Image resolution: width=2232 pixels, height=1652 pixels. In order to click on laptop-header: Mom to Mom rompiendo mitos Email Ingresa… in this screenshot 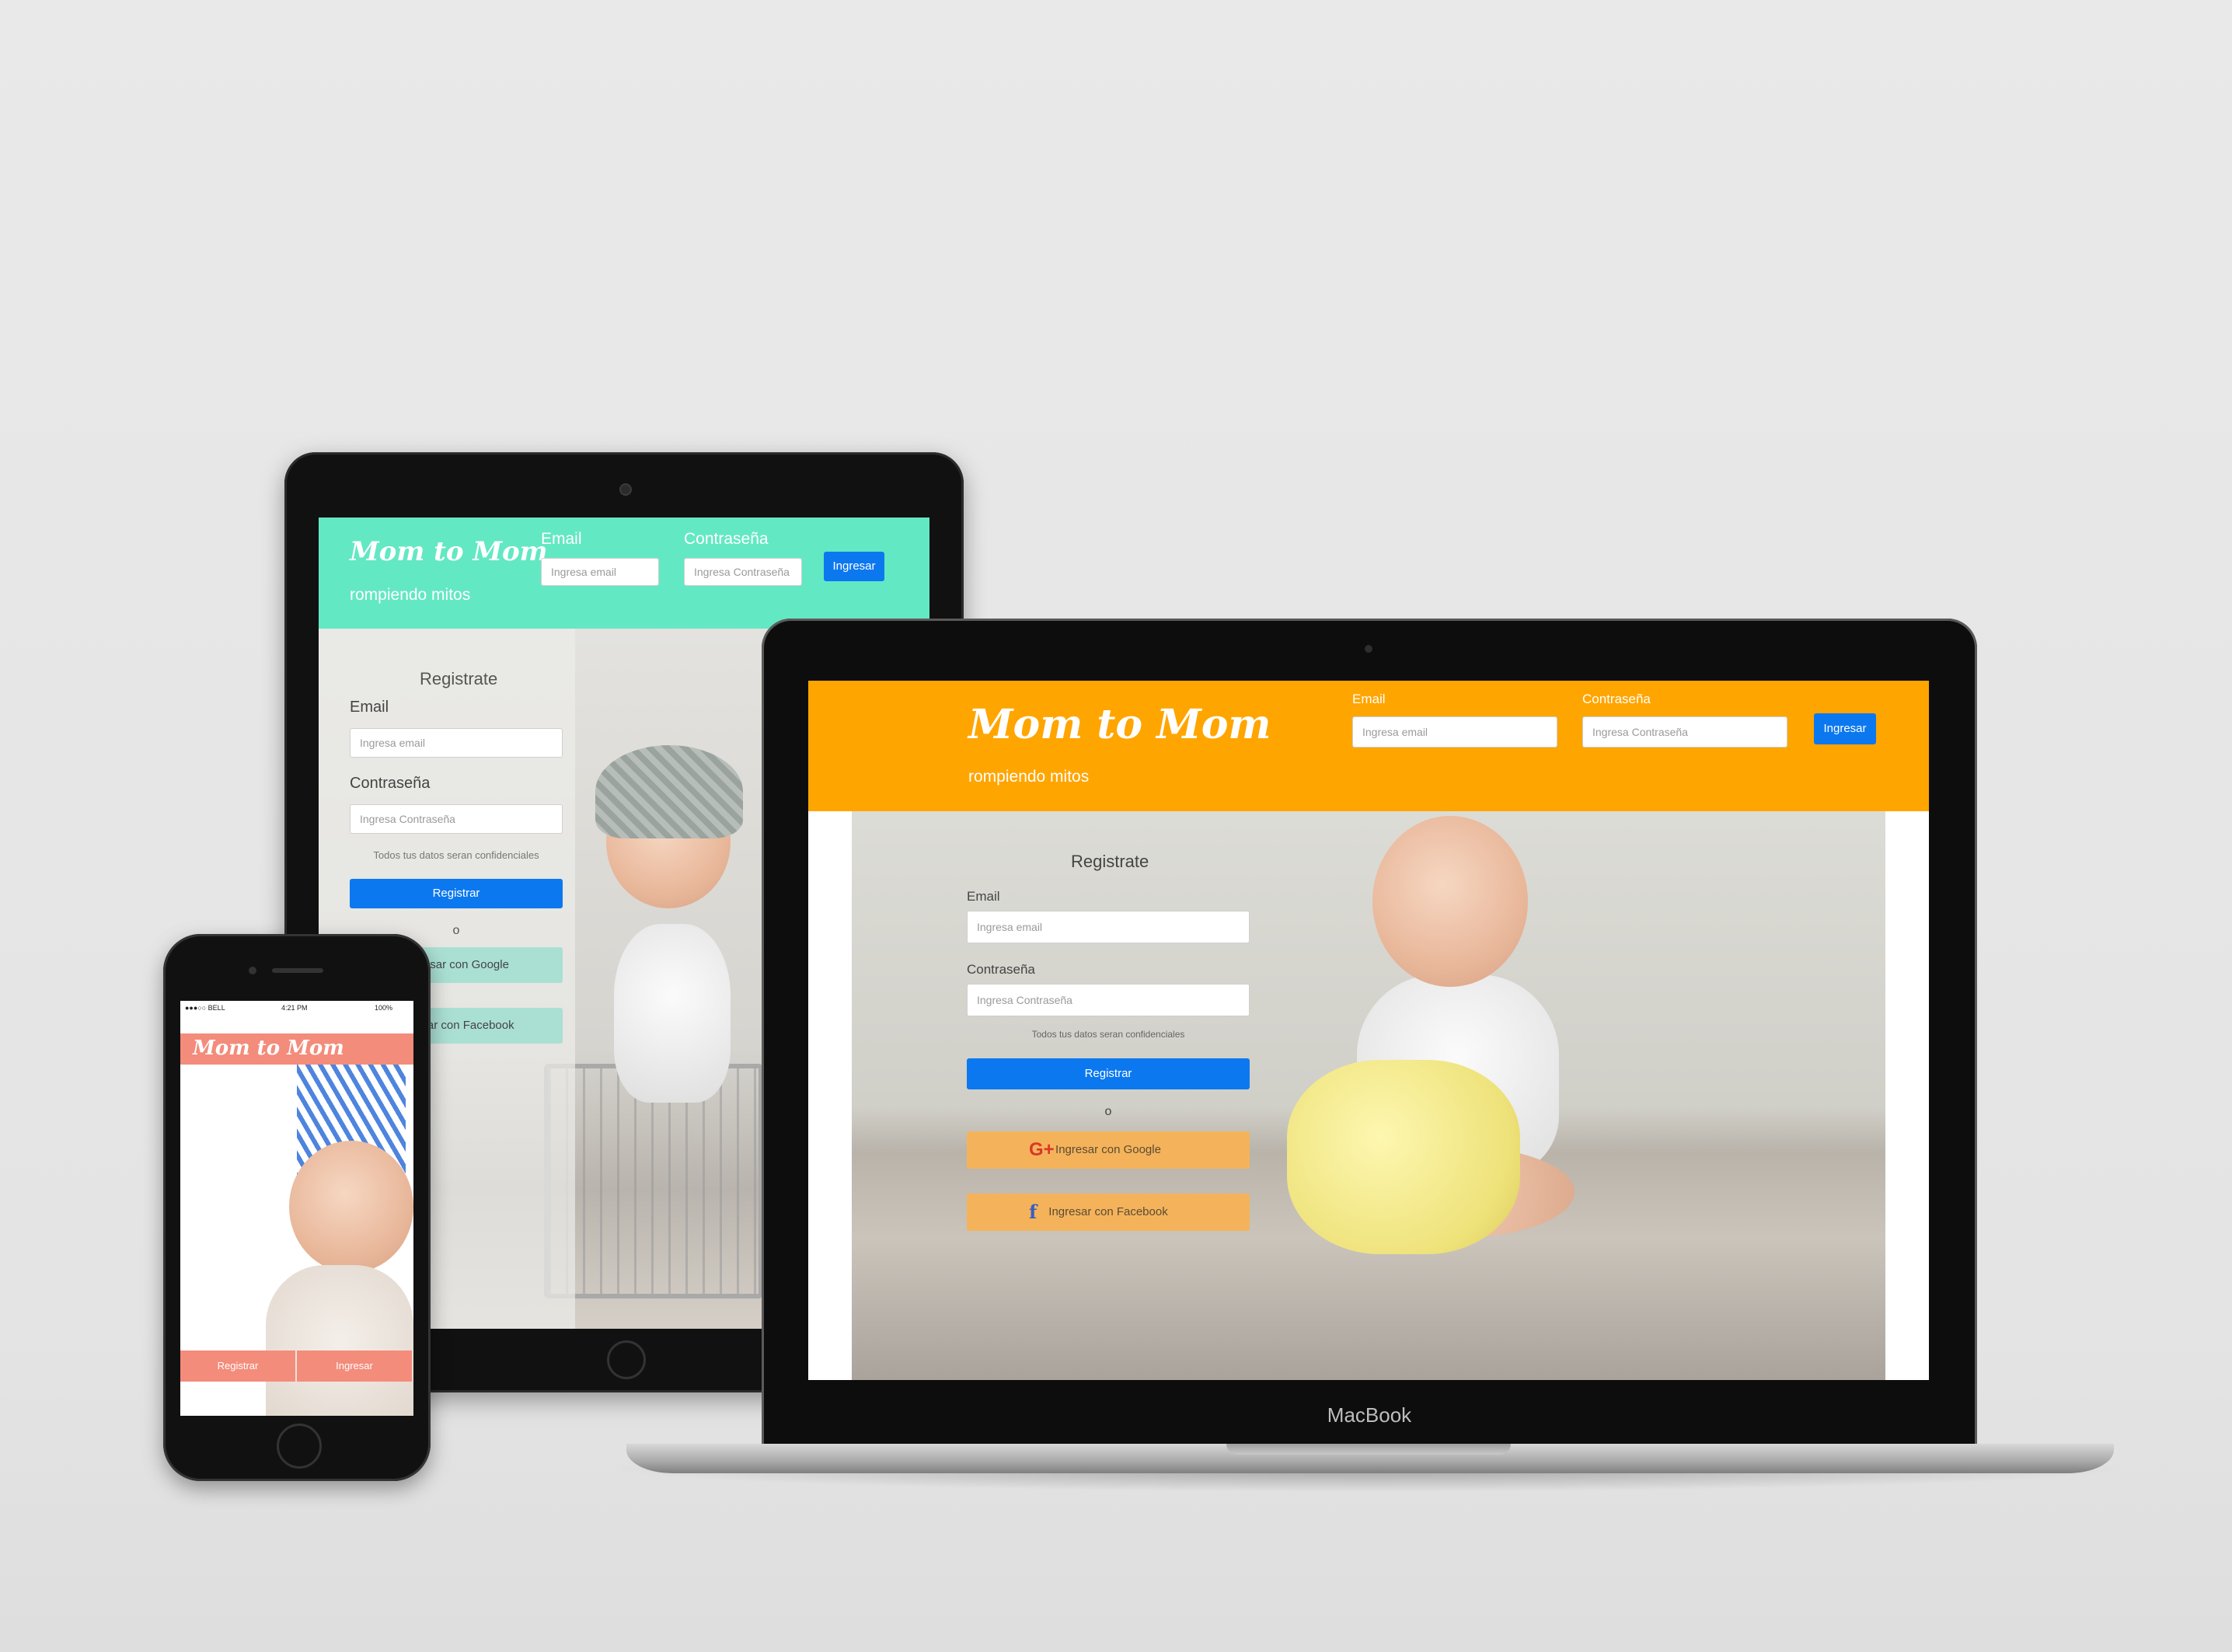, I will do `click(1369, 746)`.